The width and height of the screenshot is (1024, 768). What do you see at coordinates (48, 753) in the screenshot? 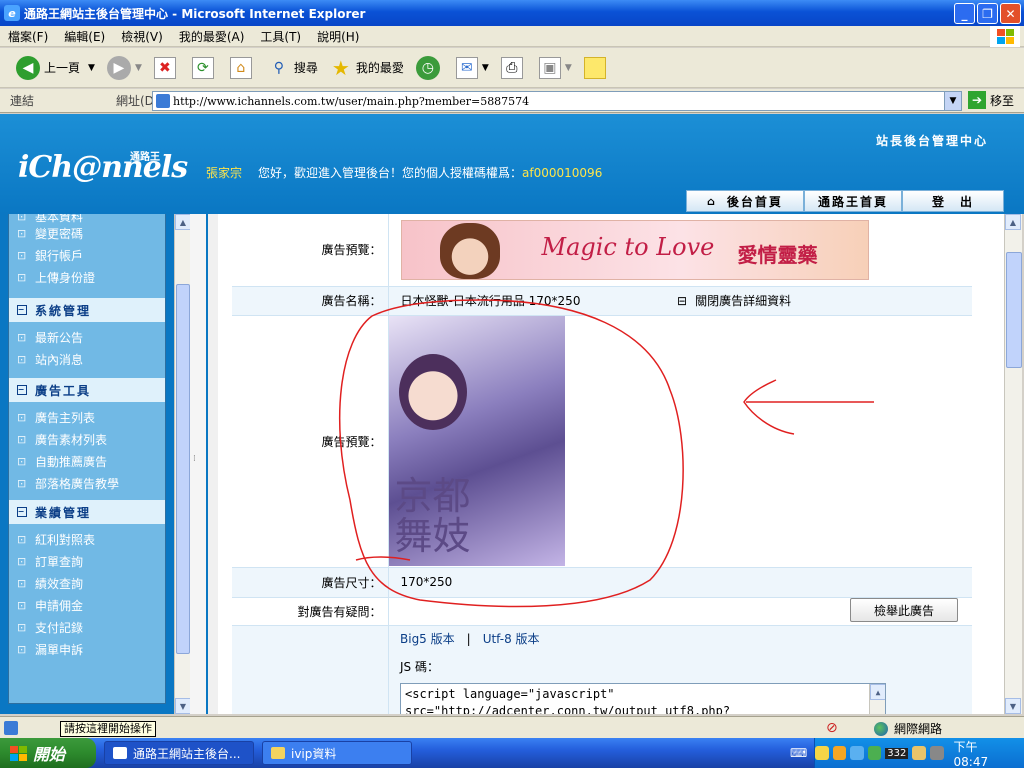
I see `start-button: 開始` at bounding box center [48, 753].